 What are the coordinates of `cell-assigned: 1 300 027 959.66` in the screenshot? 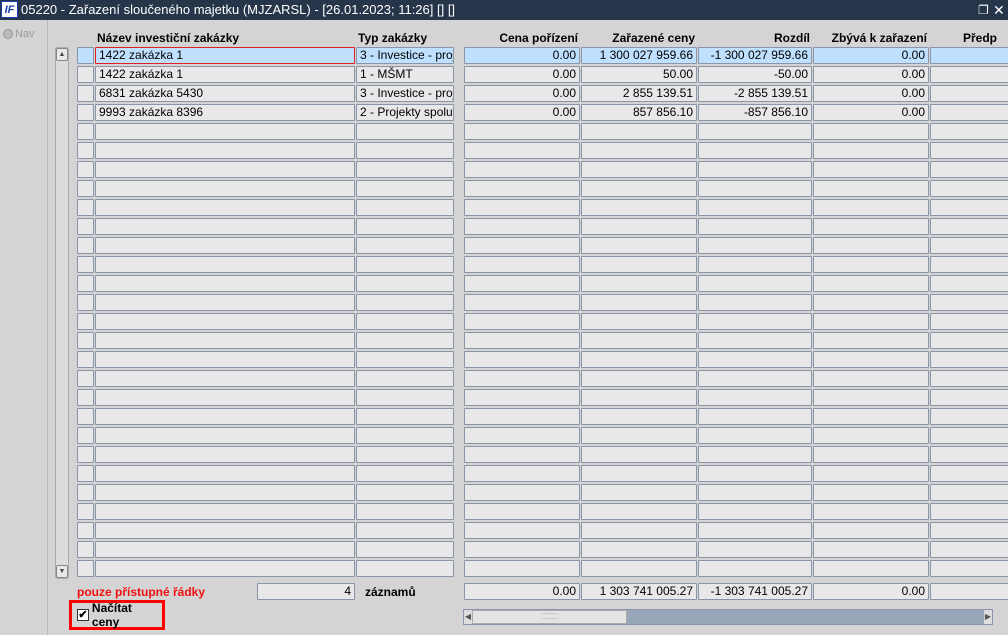 It's located at (639, 55).